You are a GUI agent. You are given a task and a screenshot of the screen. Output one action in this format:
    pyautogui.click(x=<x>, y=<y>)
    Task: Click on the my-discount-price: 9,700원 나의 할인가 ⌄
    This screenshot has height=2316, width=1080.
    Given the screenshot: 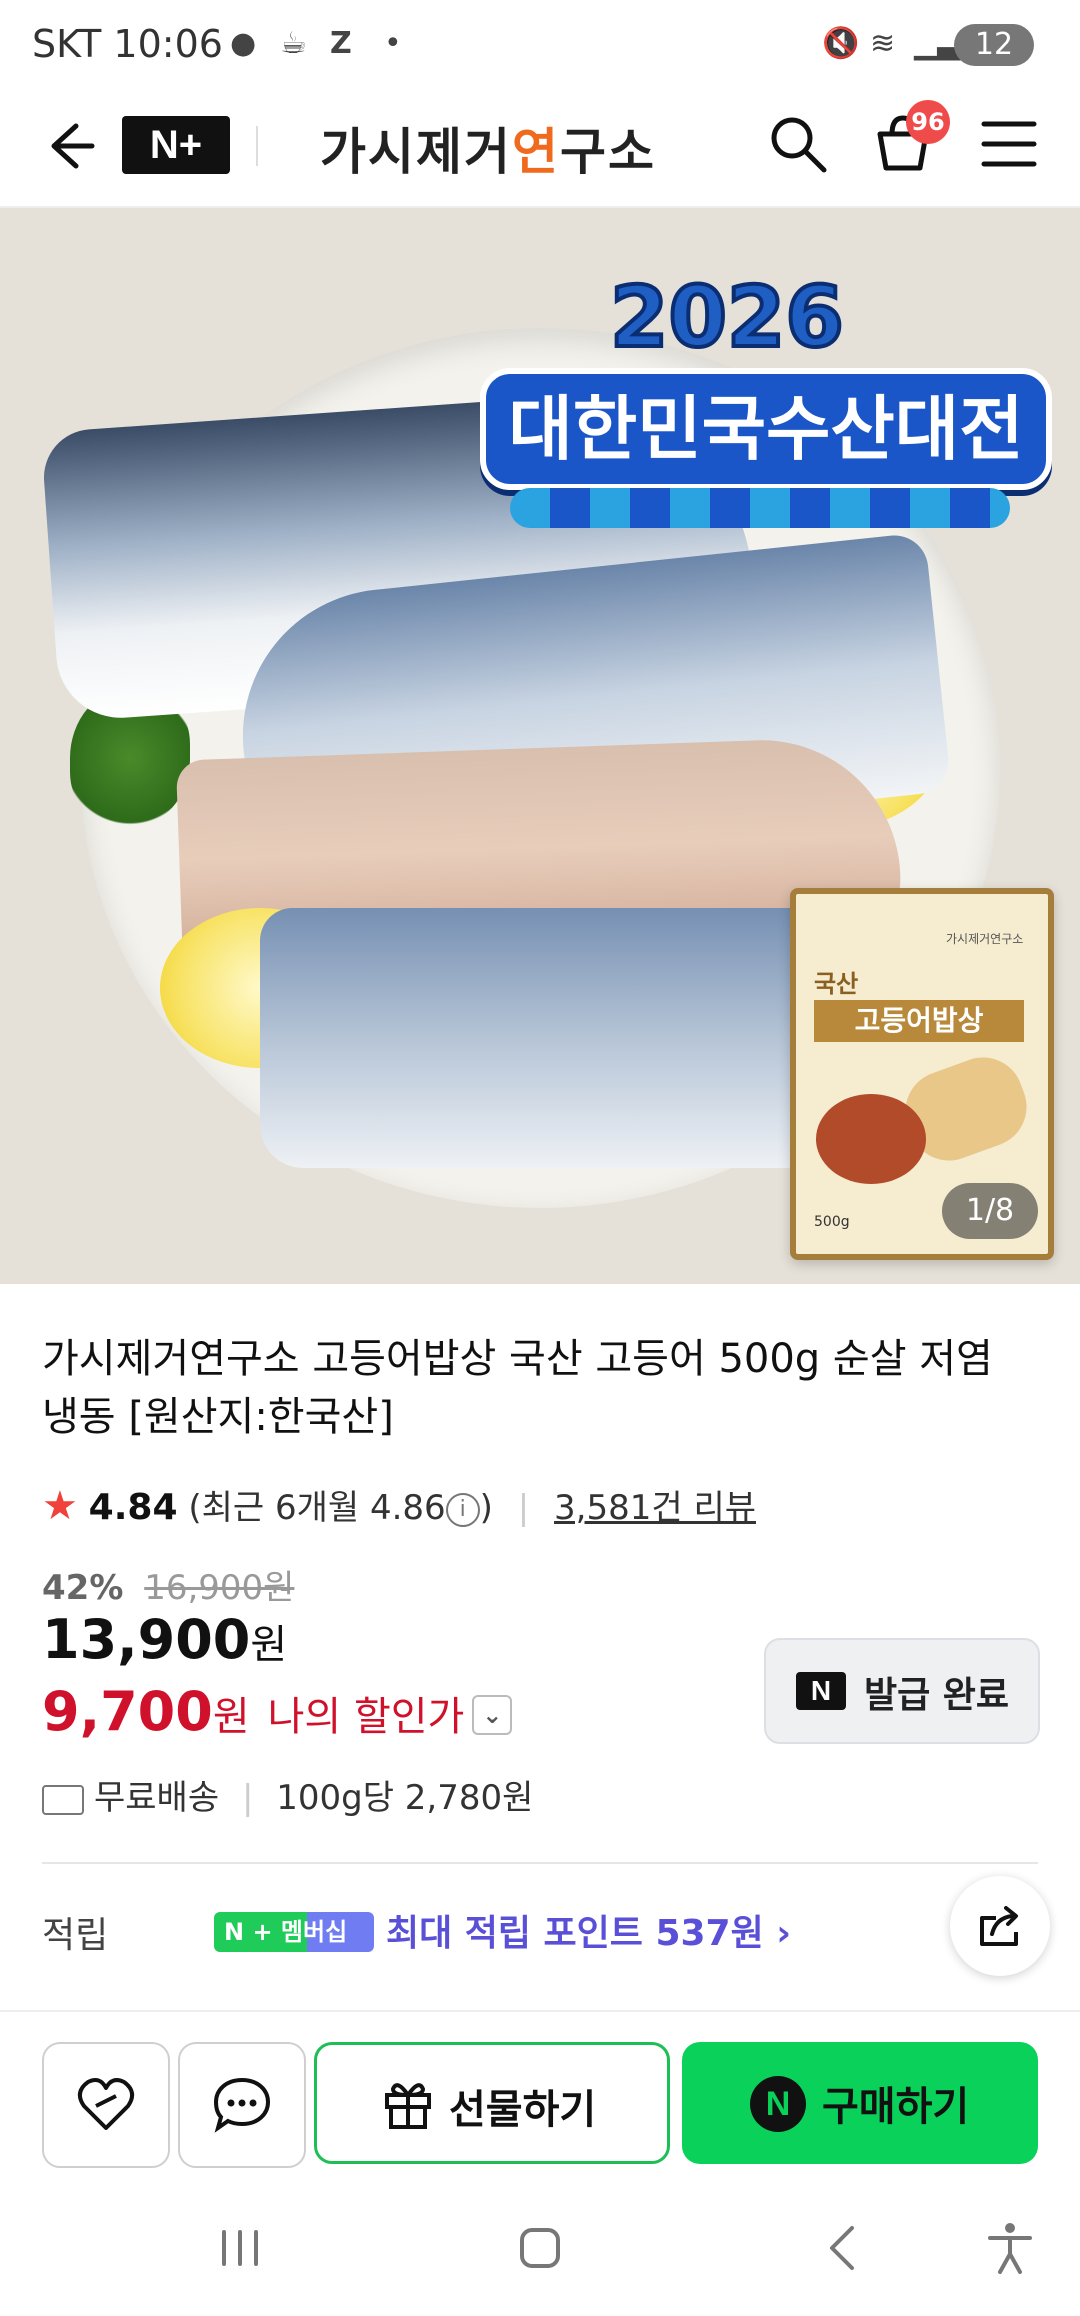 What is the action you would take?
    pyautogui.click(x=277, y=1711)
    